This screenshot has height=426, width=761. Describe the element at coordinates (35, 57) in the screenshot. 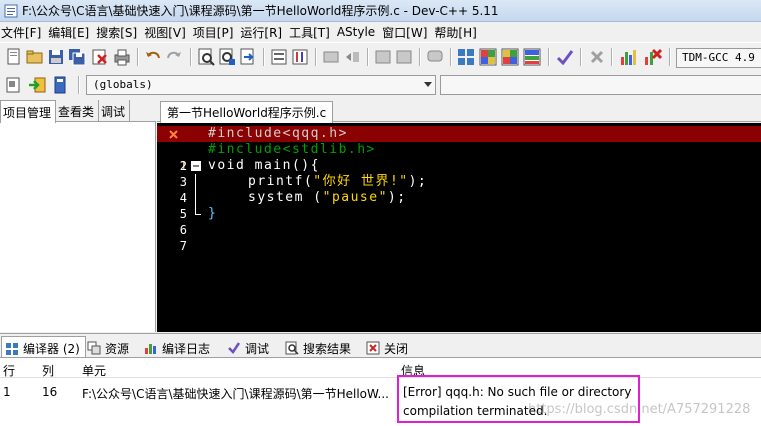

I see `open-file-icon` at that location.